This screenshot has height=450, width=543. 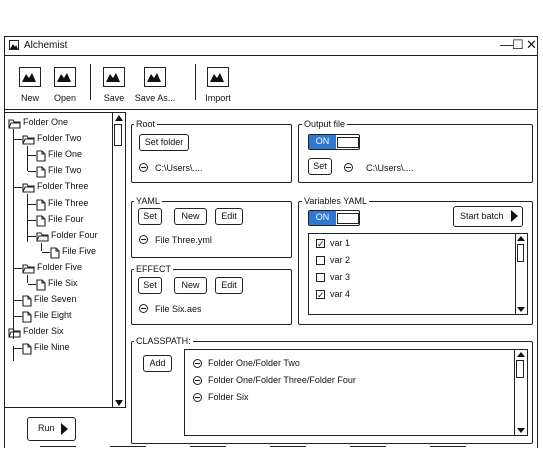 I want to click on variables-toggle: ON, so click(x=334, y=218).